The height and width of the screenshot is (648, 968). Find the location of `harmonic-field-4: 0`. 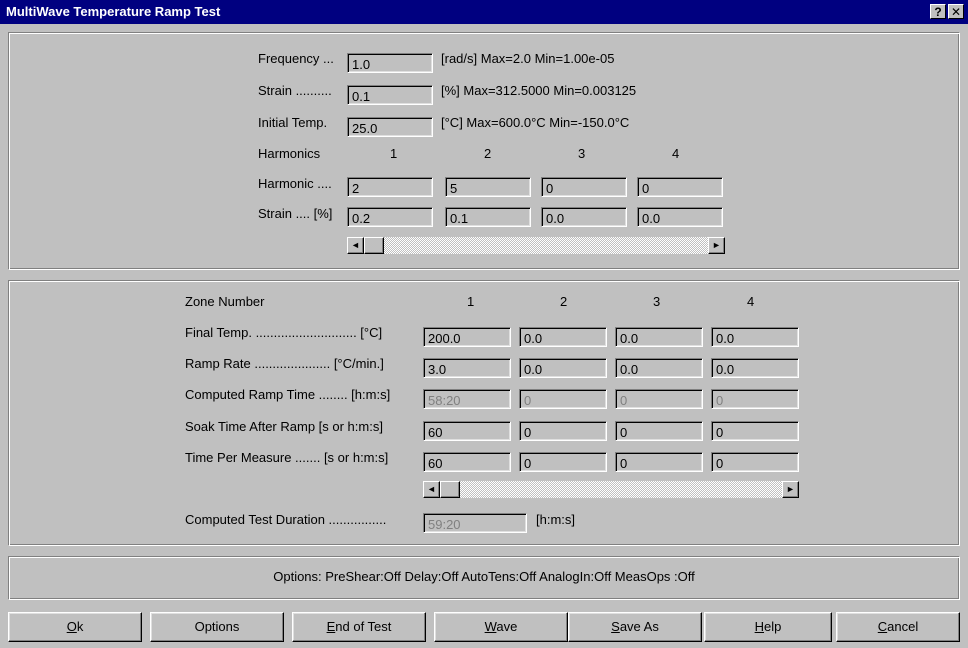

harmonic-field-4: 0 is located at coordinates (680, 187).